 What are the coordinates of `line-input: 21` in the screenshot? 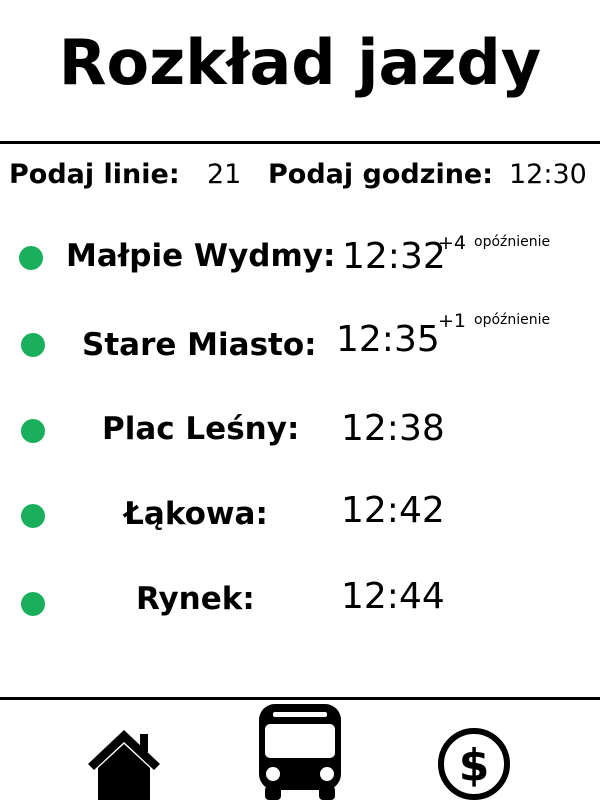 It's located at (224, 175).